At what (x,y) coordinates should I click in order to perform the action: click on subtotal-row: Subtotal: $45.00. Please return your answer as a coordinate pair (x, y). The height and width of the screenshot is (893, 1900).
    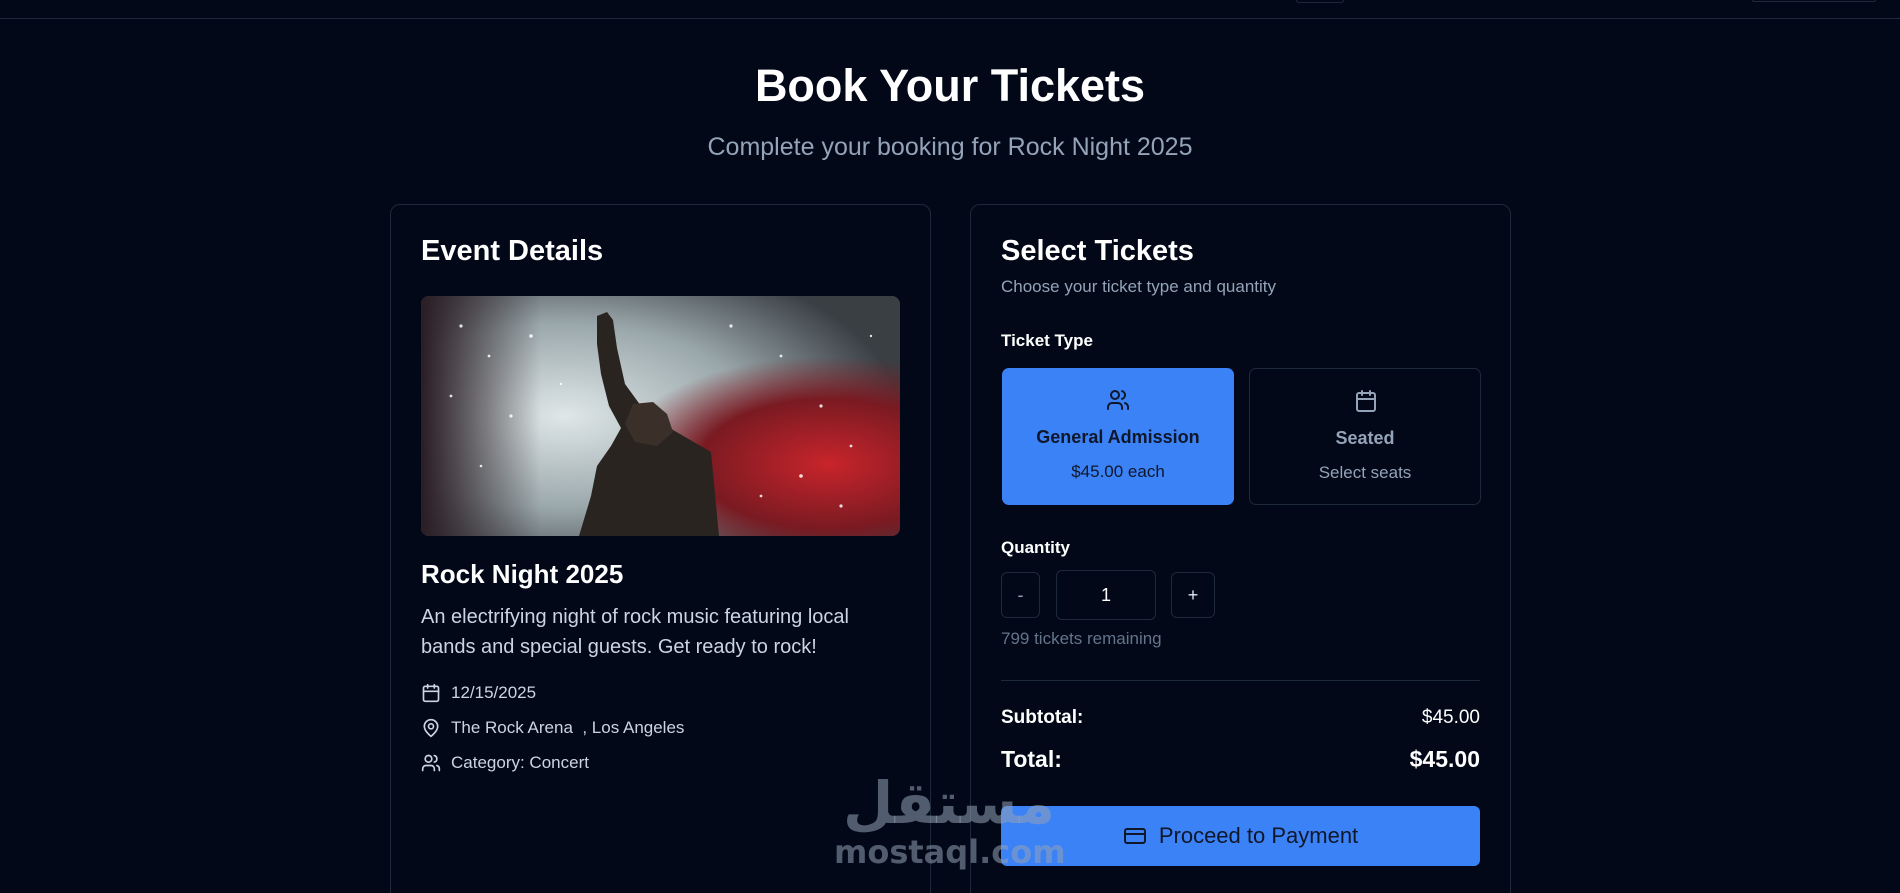
    Looking at the image, I should click on (1240, 718).